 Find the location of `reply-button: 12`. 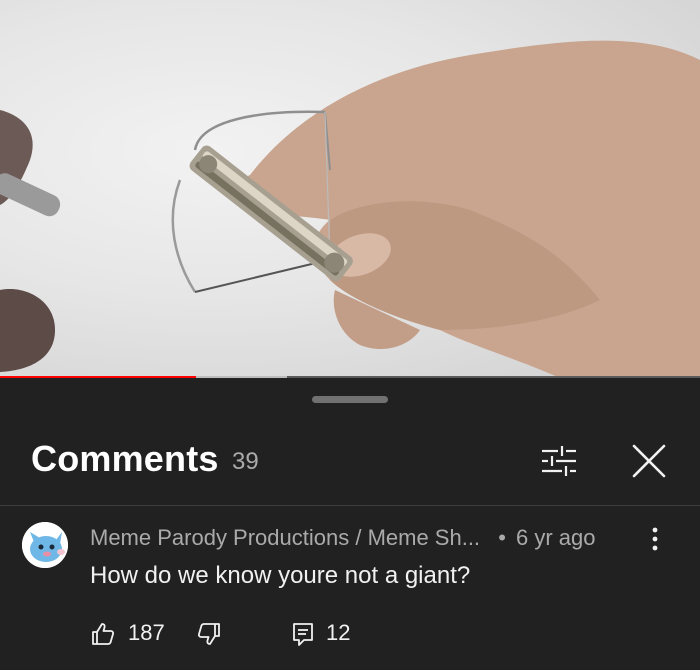

reply-button: 12 is located at coordinates (330, 634).